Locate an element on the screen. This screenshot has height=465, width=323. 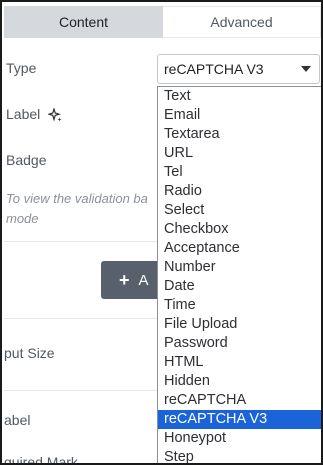
option-checkbox: Checkbox is located at coordinates (239, 229).